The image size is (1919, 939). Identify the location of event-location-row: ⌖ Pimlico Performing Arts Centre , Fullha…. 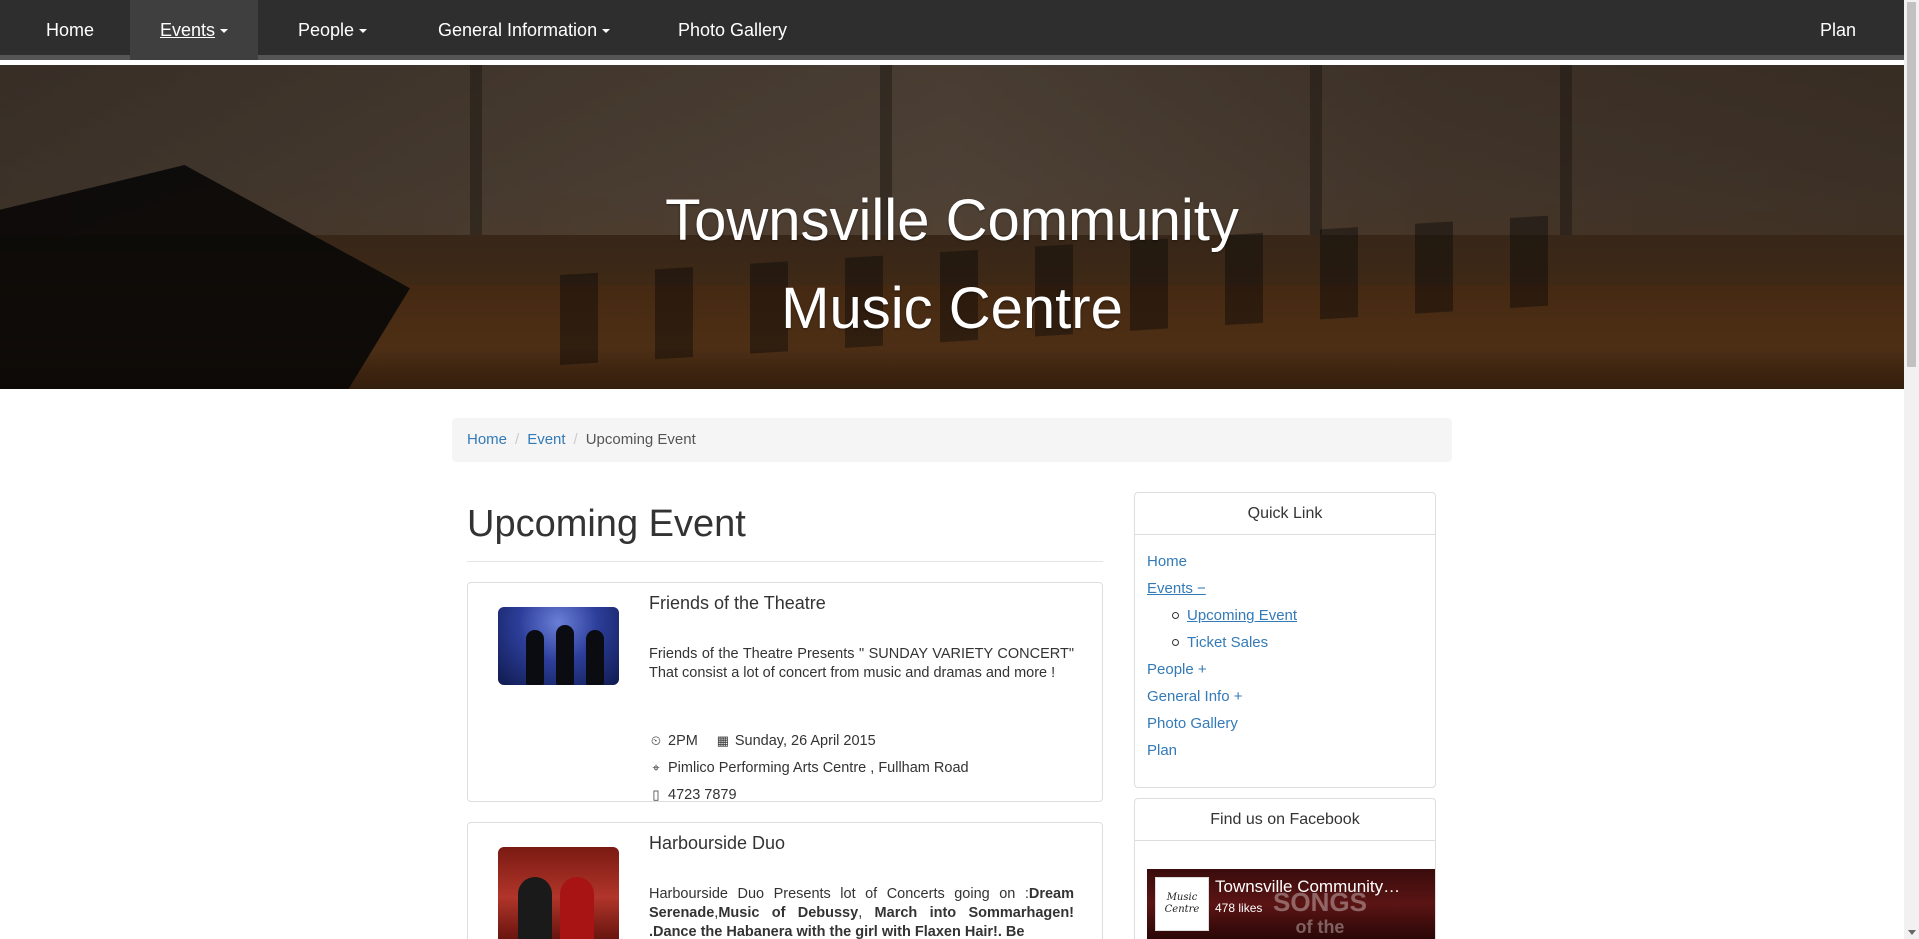
(809, 768).